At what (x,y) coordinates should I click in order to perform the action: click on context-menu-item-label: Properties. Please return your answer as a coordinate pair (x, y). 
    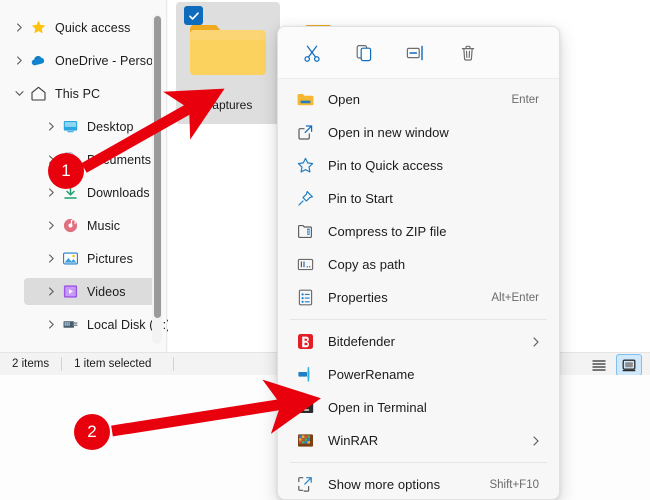
    Looking at the image, I should click on (358, 297).